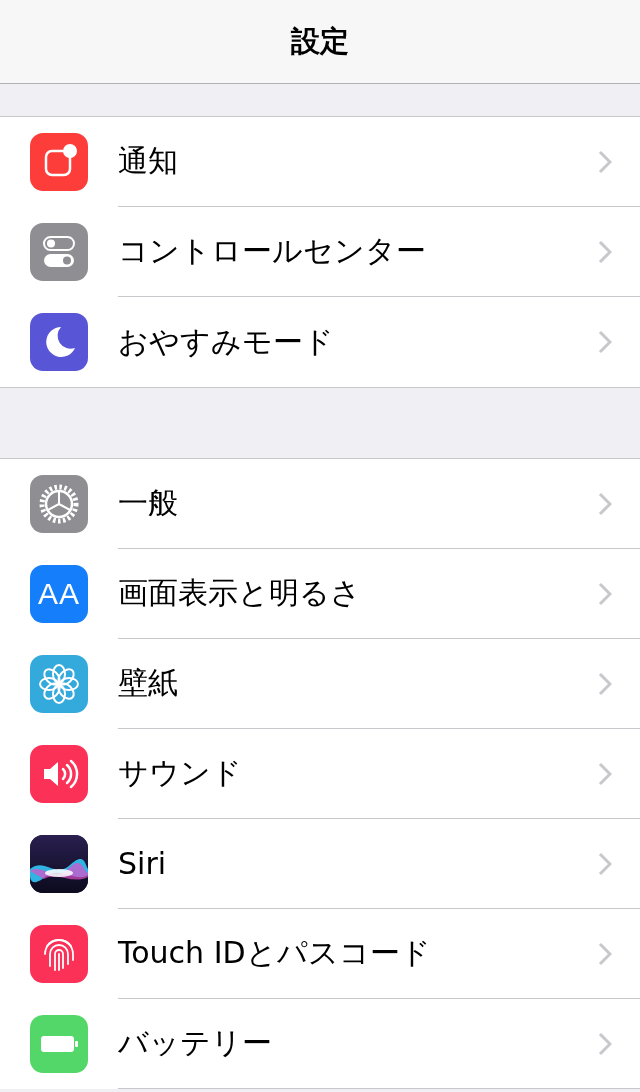 The height and width of the screenshot is (1092, 640). What do you see at coordinates (320, 41) in the screenshot?
I see `screen-title: 設定` at bounding box center [320, 41].